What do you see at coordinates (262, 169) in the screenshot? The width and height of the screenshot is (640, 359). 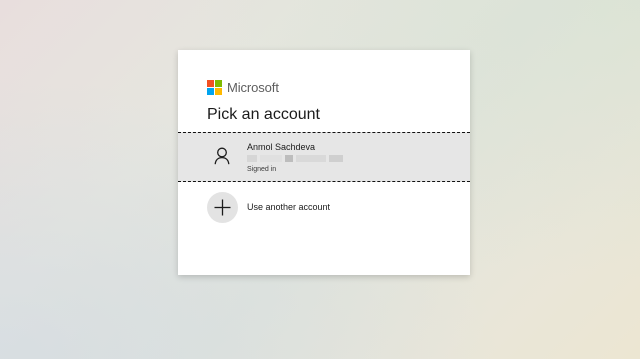 I see `account-status: Signed in` at bounding box center [262, 169].